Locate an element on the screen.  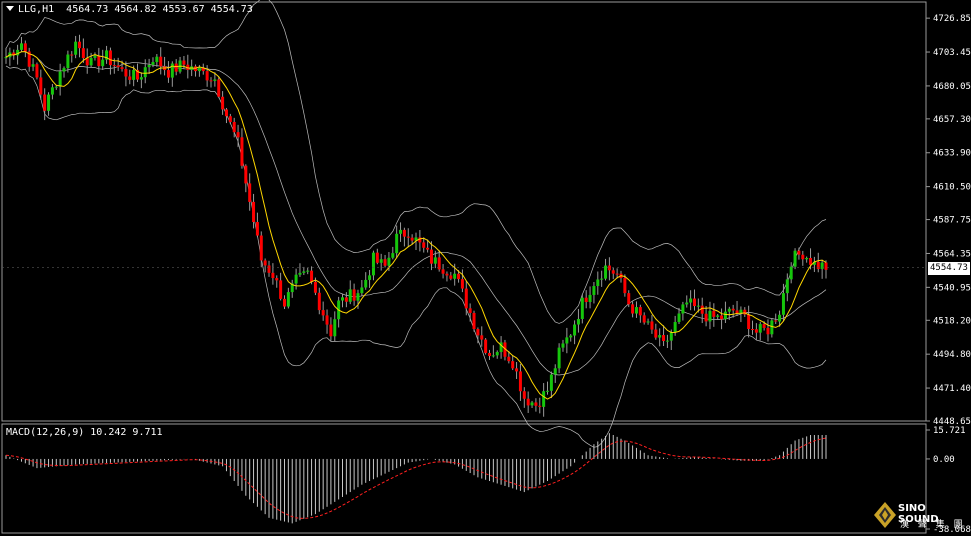
price-tick-label: 4540.95 is located at coordinates (952, 288).